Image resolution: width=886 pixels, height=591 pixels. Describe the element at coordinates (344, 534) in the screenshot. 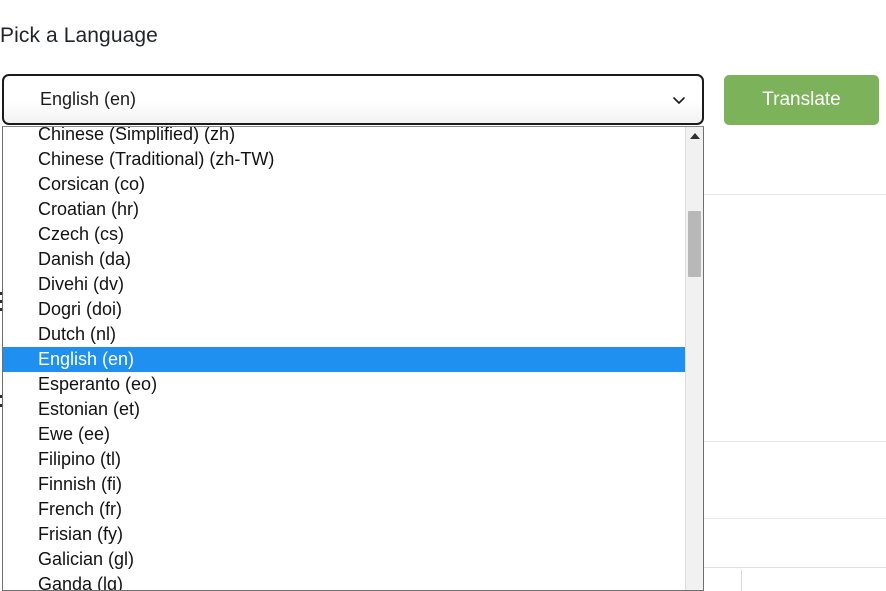

I see `language-option: Frisian (fy)` at that location.